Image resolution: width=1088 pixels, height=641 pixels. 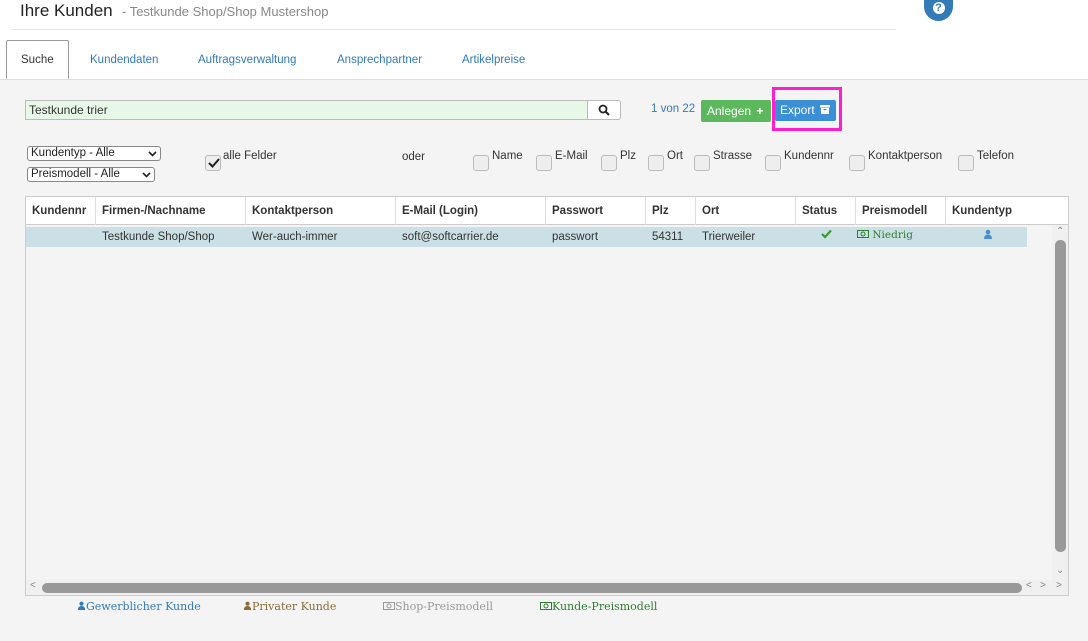 I want to click on checkbox-label-kundennr: Kundennr, so click(x=809, y=156).